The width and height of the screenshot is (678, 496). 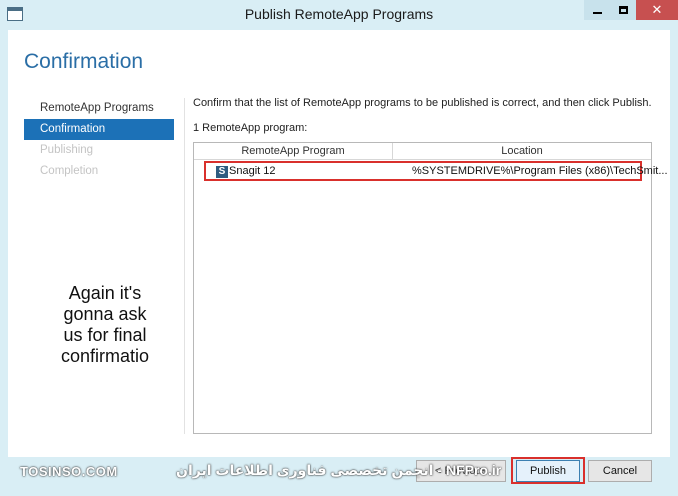 I want to click on annotation-line: Again it's, so click(x=105, y=293).